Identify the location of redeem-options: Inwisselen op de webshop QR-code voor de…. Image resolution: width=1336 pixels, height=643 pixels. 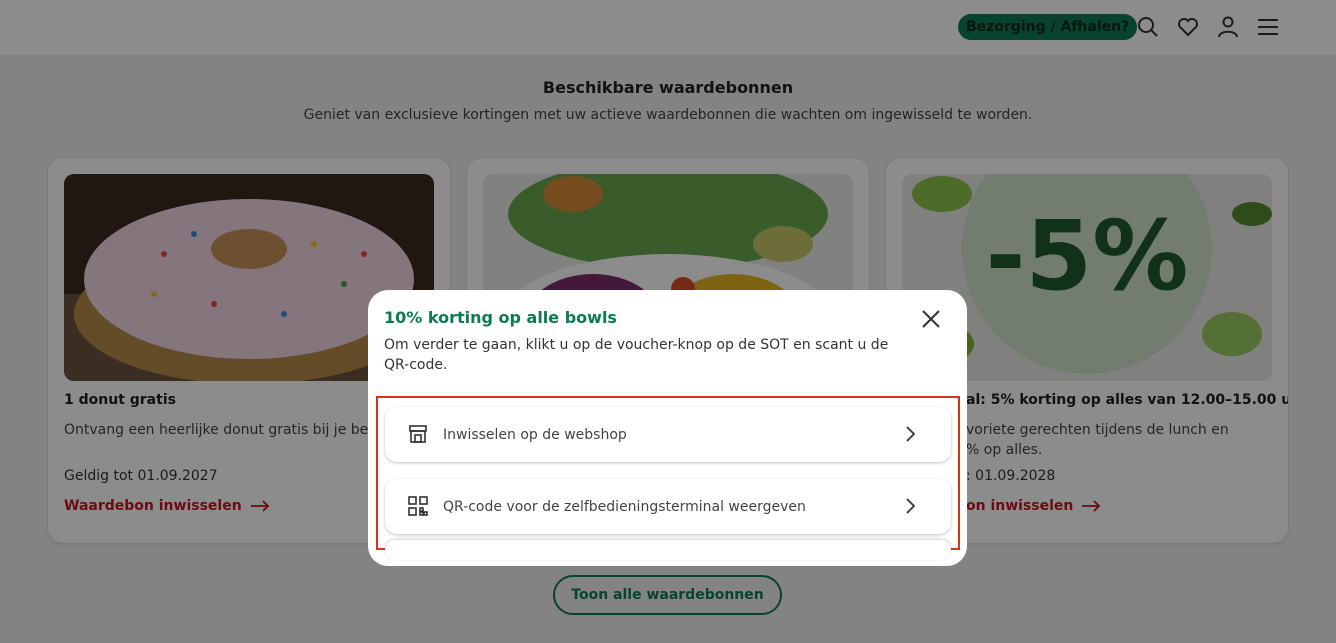
(668, 478).